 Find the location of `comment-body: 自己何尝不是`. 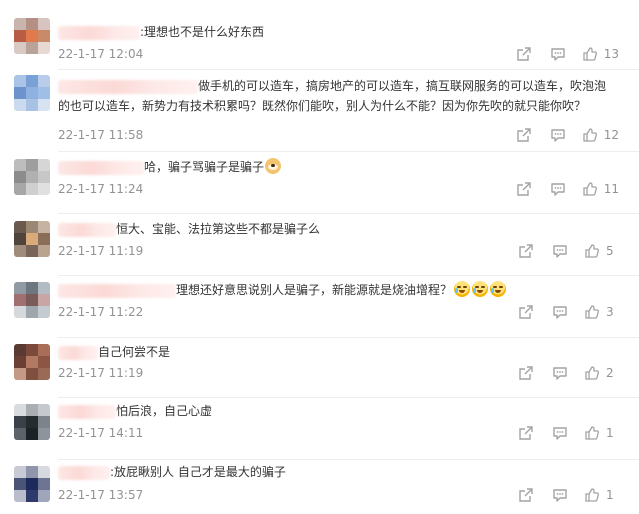

comment-body: 自己何尝不是 is located at coordinates (338, 352).